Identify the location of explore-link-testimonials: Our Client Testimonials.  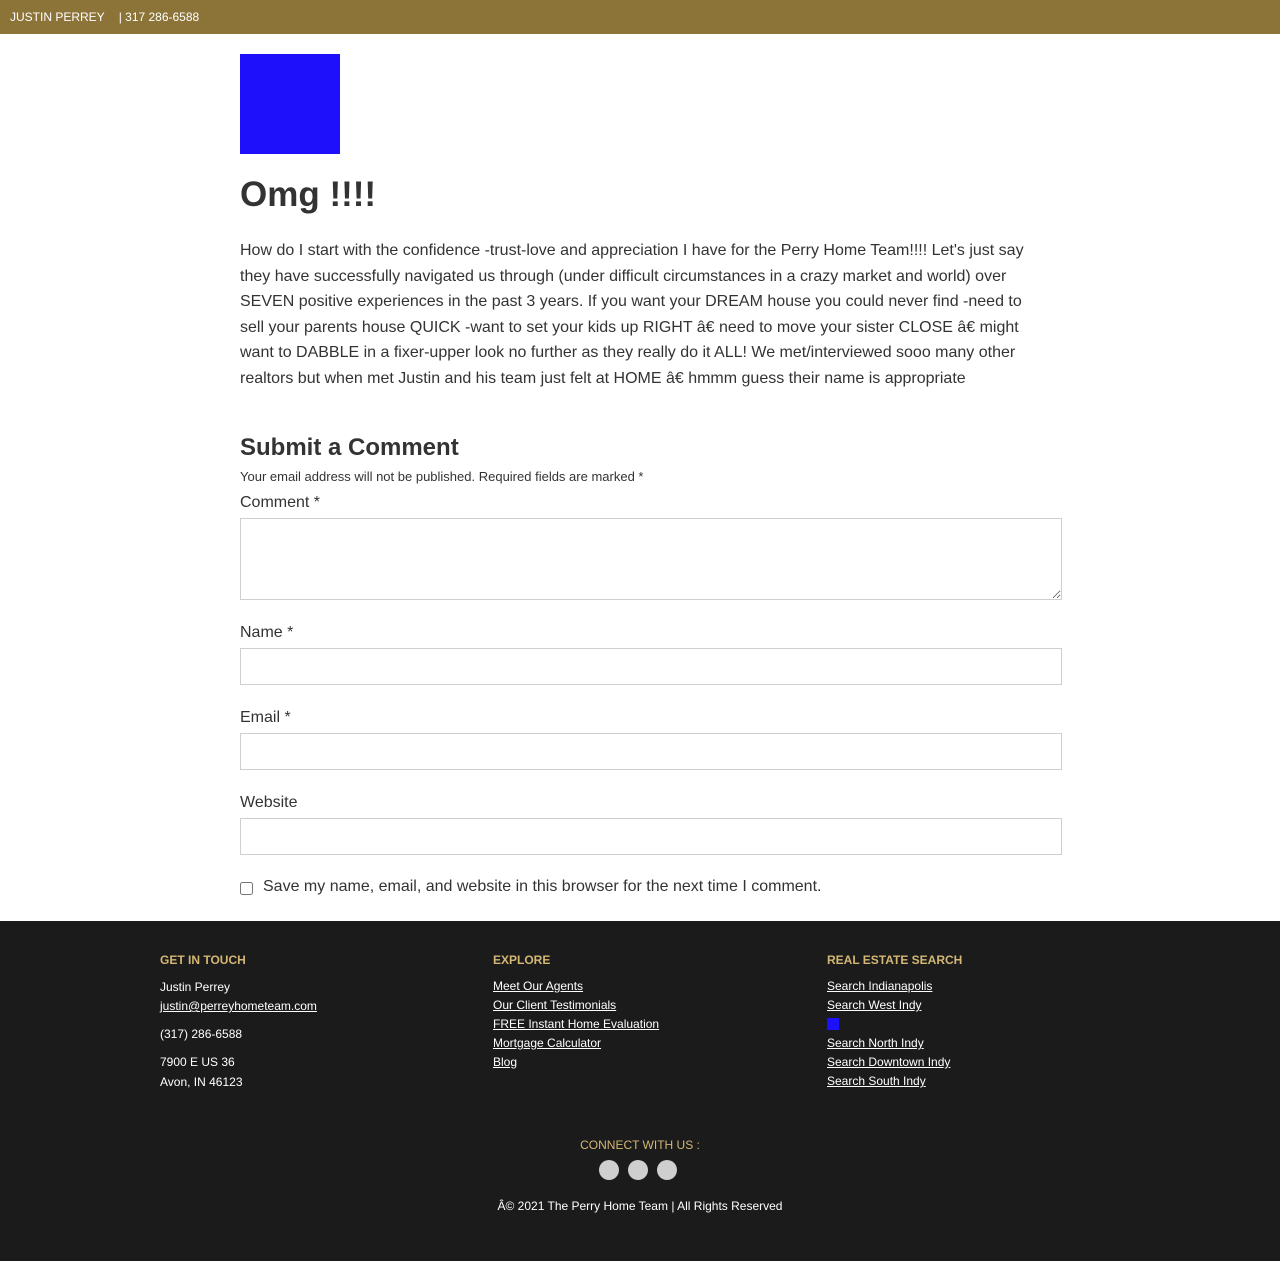
(576, 1005).